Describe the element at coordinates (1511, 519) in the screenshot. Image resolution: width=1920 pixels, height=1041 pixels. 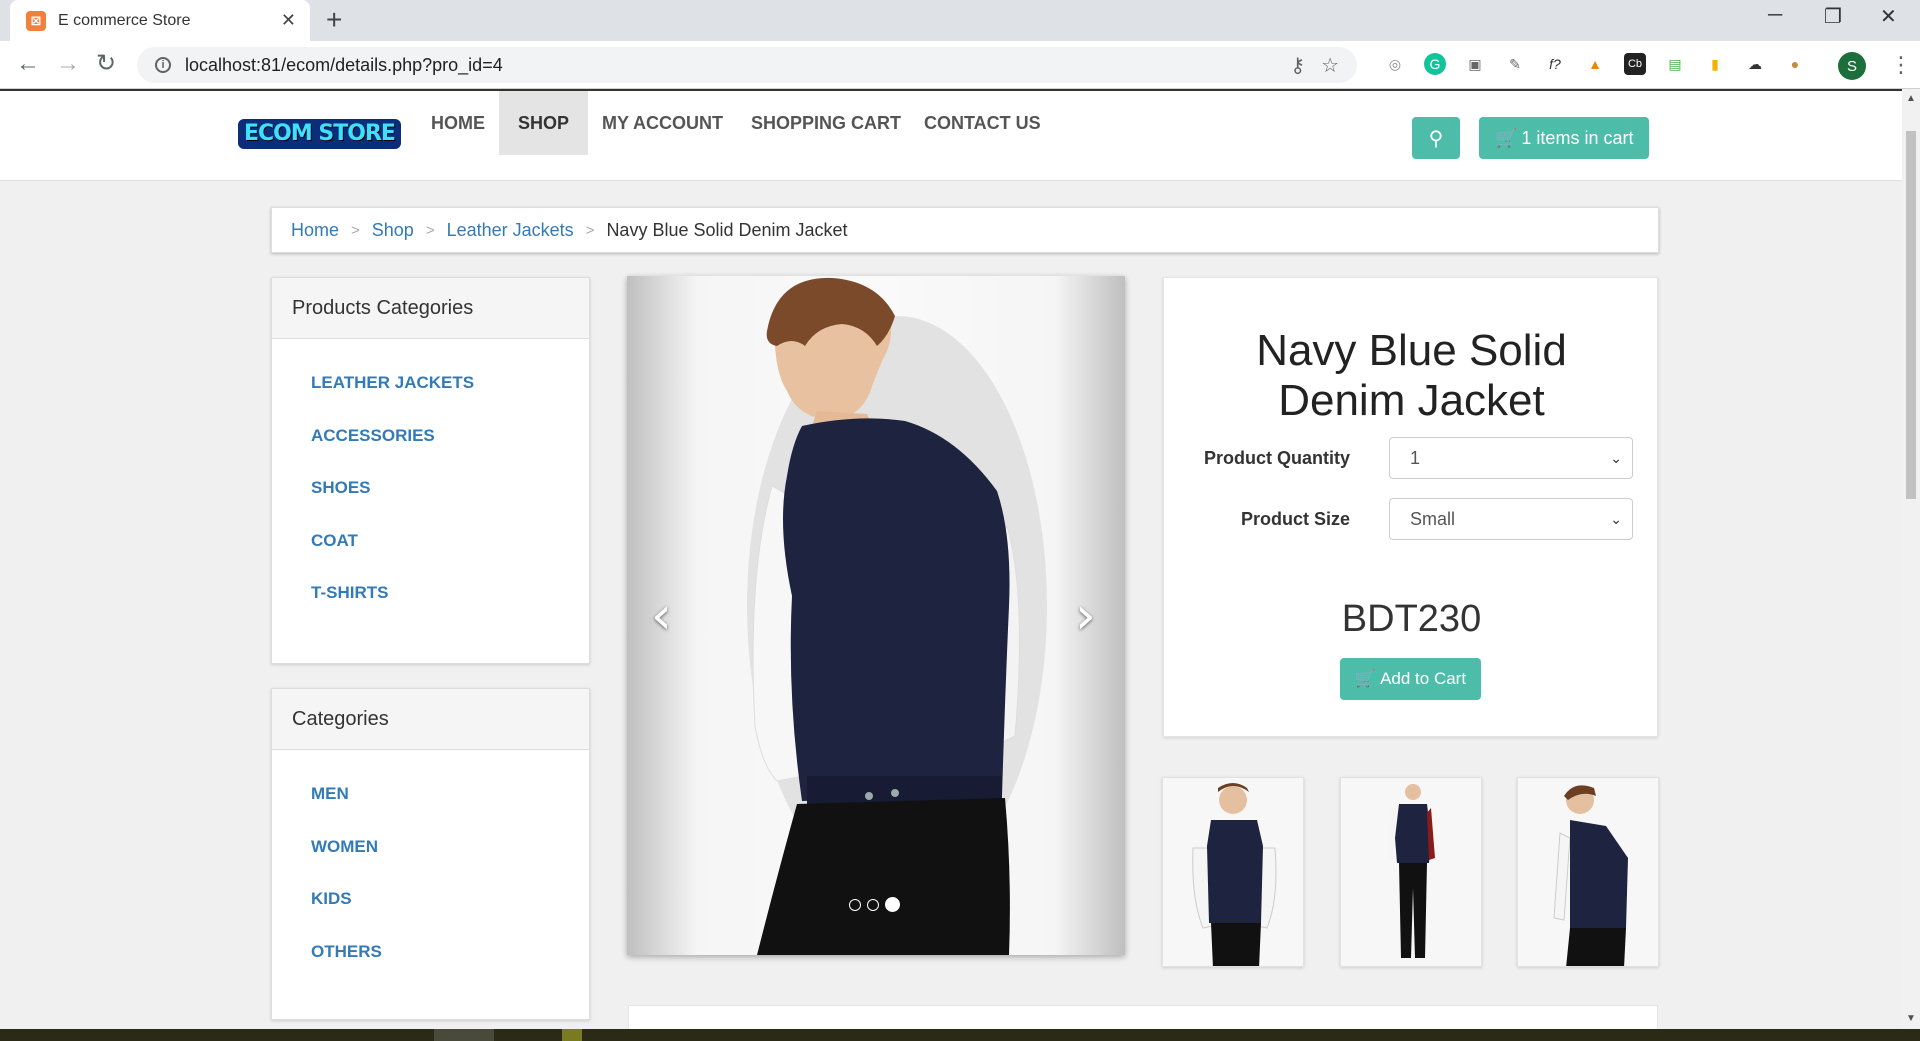
I see `size-select: Small ⌄` at that location.